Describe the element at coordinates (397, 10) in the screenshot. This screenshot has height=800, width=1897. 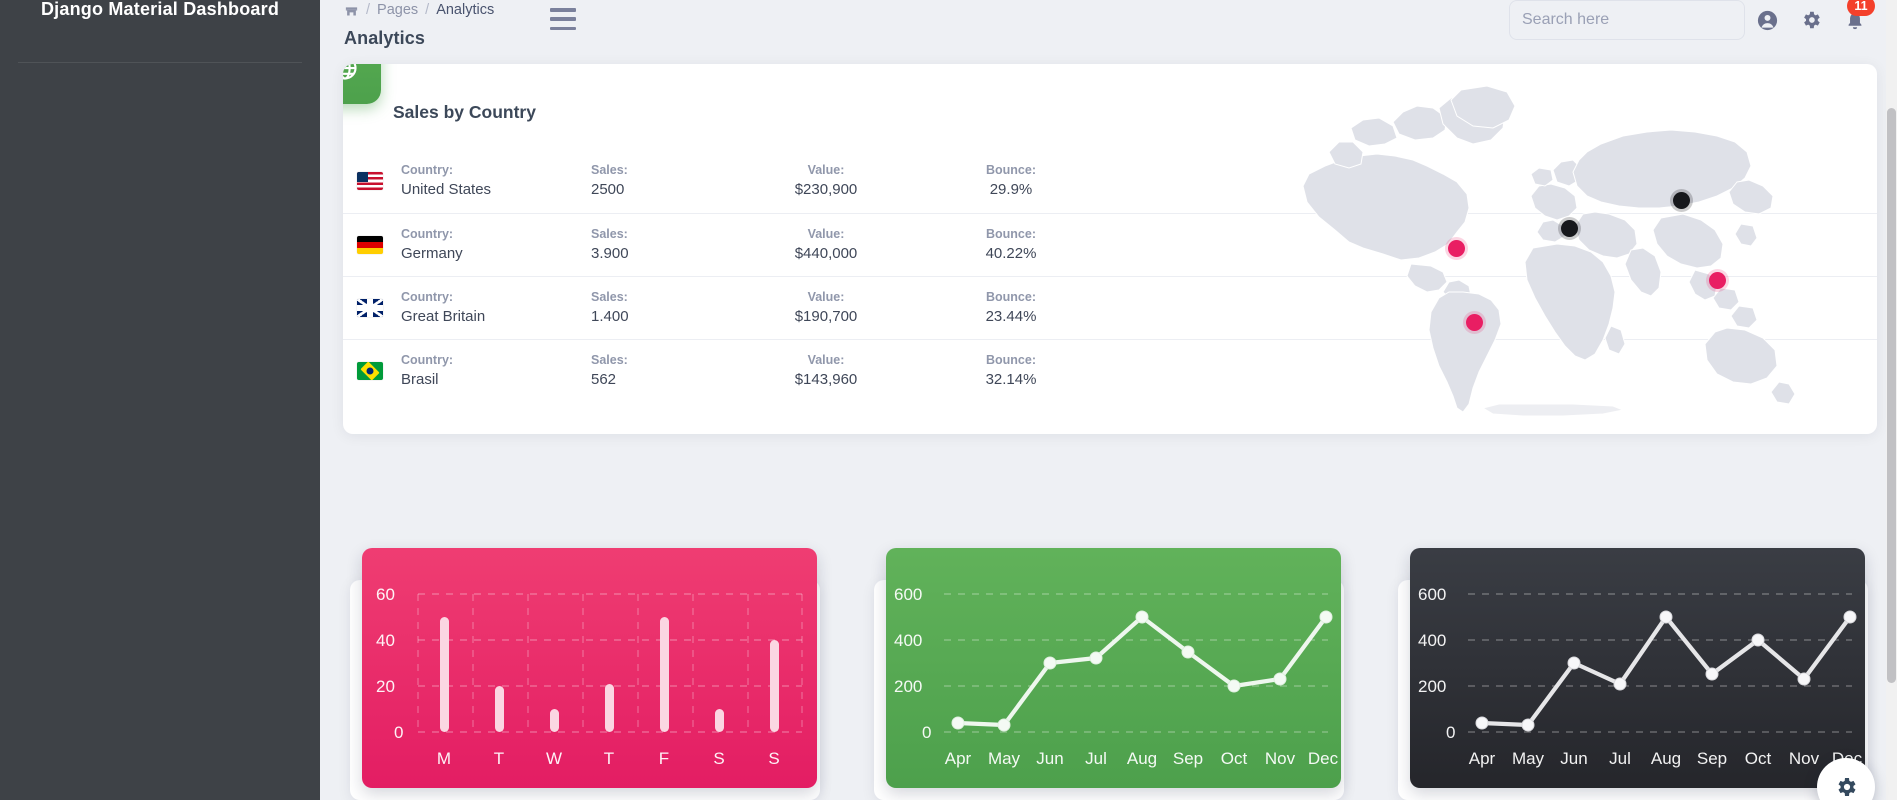
I see `breadcrumb-item-pages: Pages` at that location.